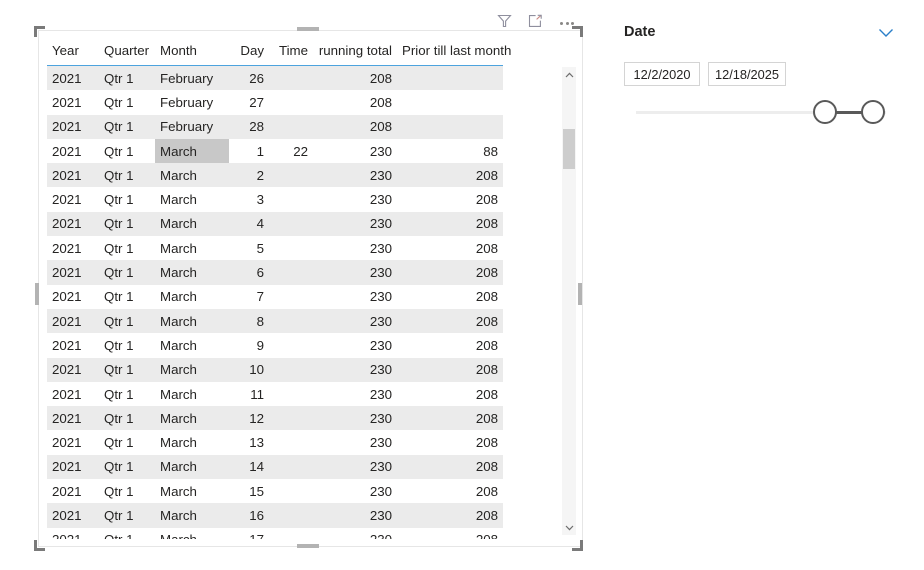 Image resolution: width=924 pixels, height=570 pixels. Describe the element at coordinates (291, 52) in the screenshot. I see `column-header-time: Time` at that location.